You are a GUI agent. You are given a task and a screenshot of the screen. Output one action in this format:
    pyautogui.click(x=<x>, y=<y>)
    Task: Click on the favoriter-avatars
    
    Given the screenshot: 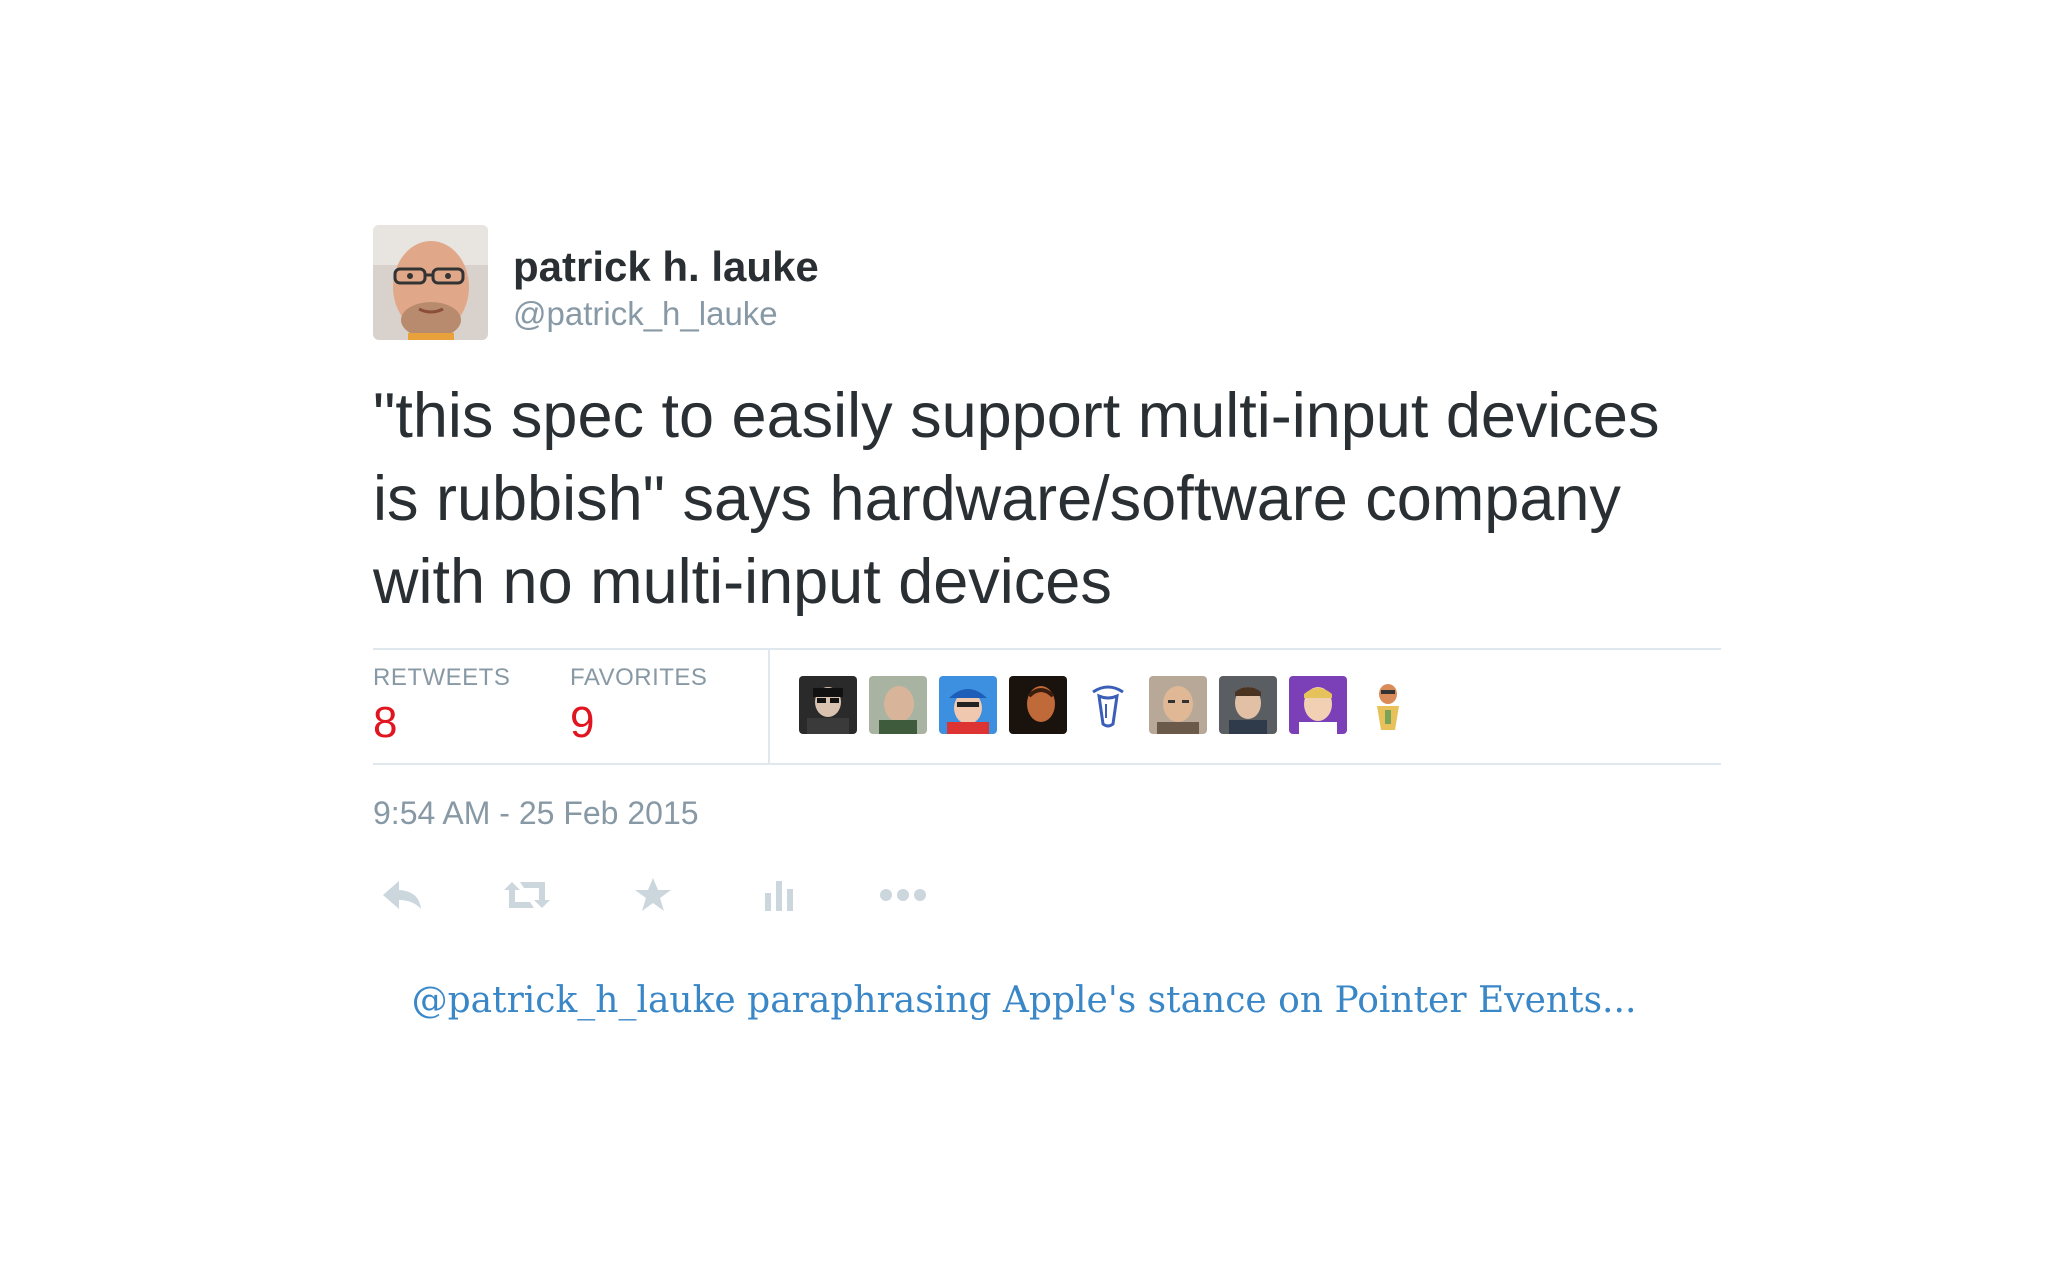 What is the action you would take?
    pyautogui.click(x=1108, y=705)
    